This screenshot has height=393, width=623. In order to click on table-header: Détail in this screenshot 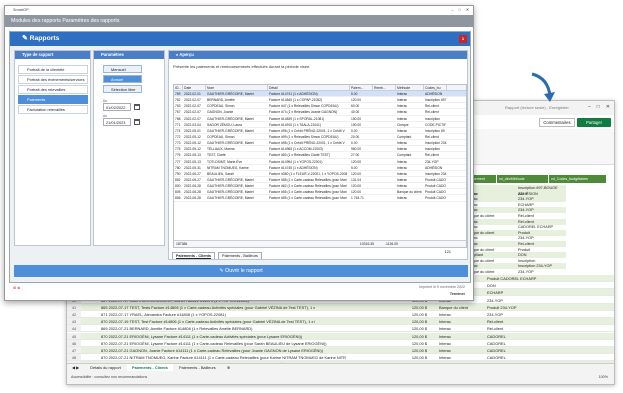, I will do `click(309, 87)`.